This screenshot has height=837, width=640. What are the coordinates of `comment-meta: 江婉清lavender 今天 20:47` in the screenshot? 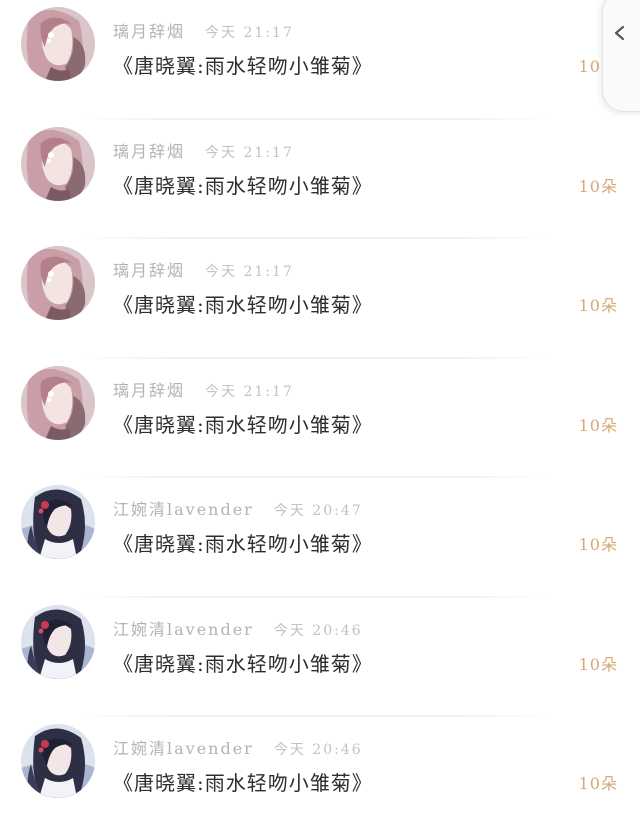 It's located at (238, 507).